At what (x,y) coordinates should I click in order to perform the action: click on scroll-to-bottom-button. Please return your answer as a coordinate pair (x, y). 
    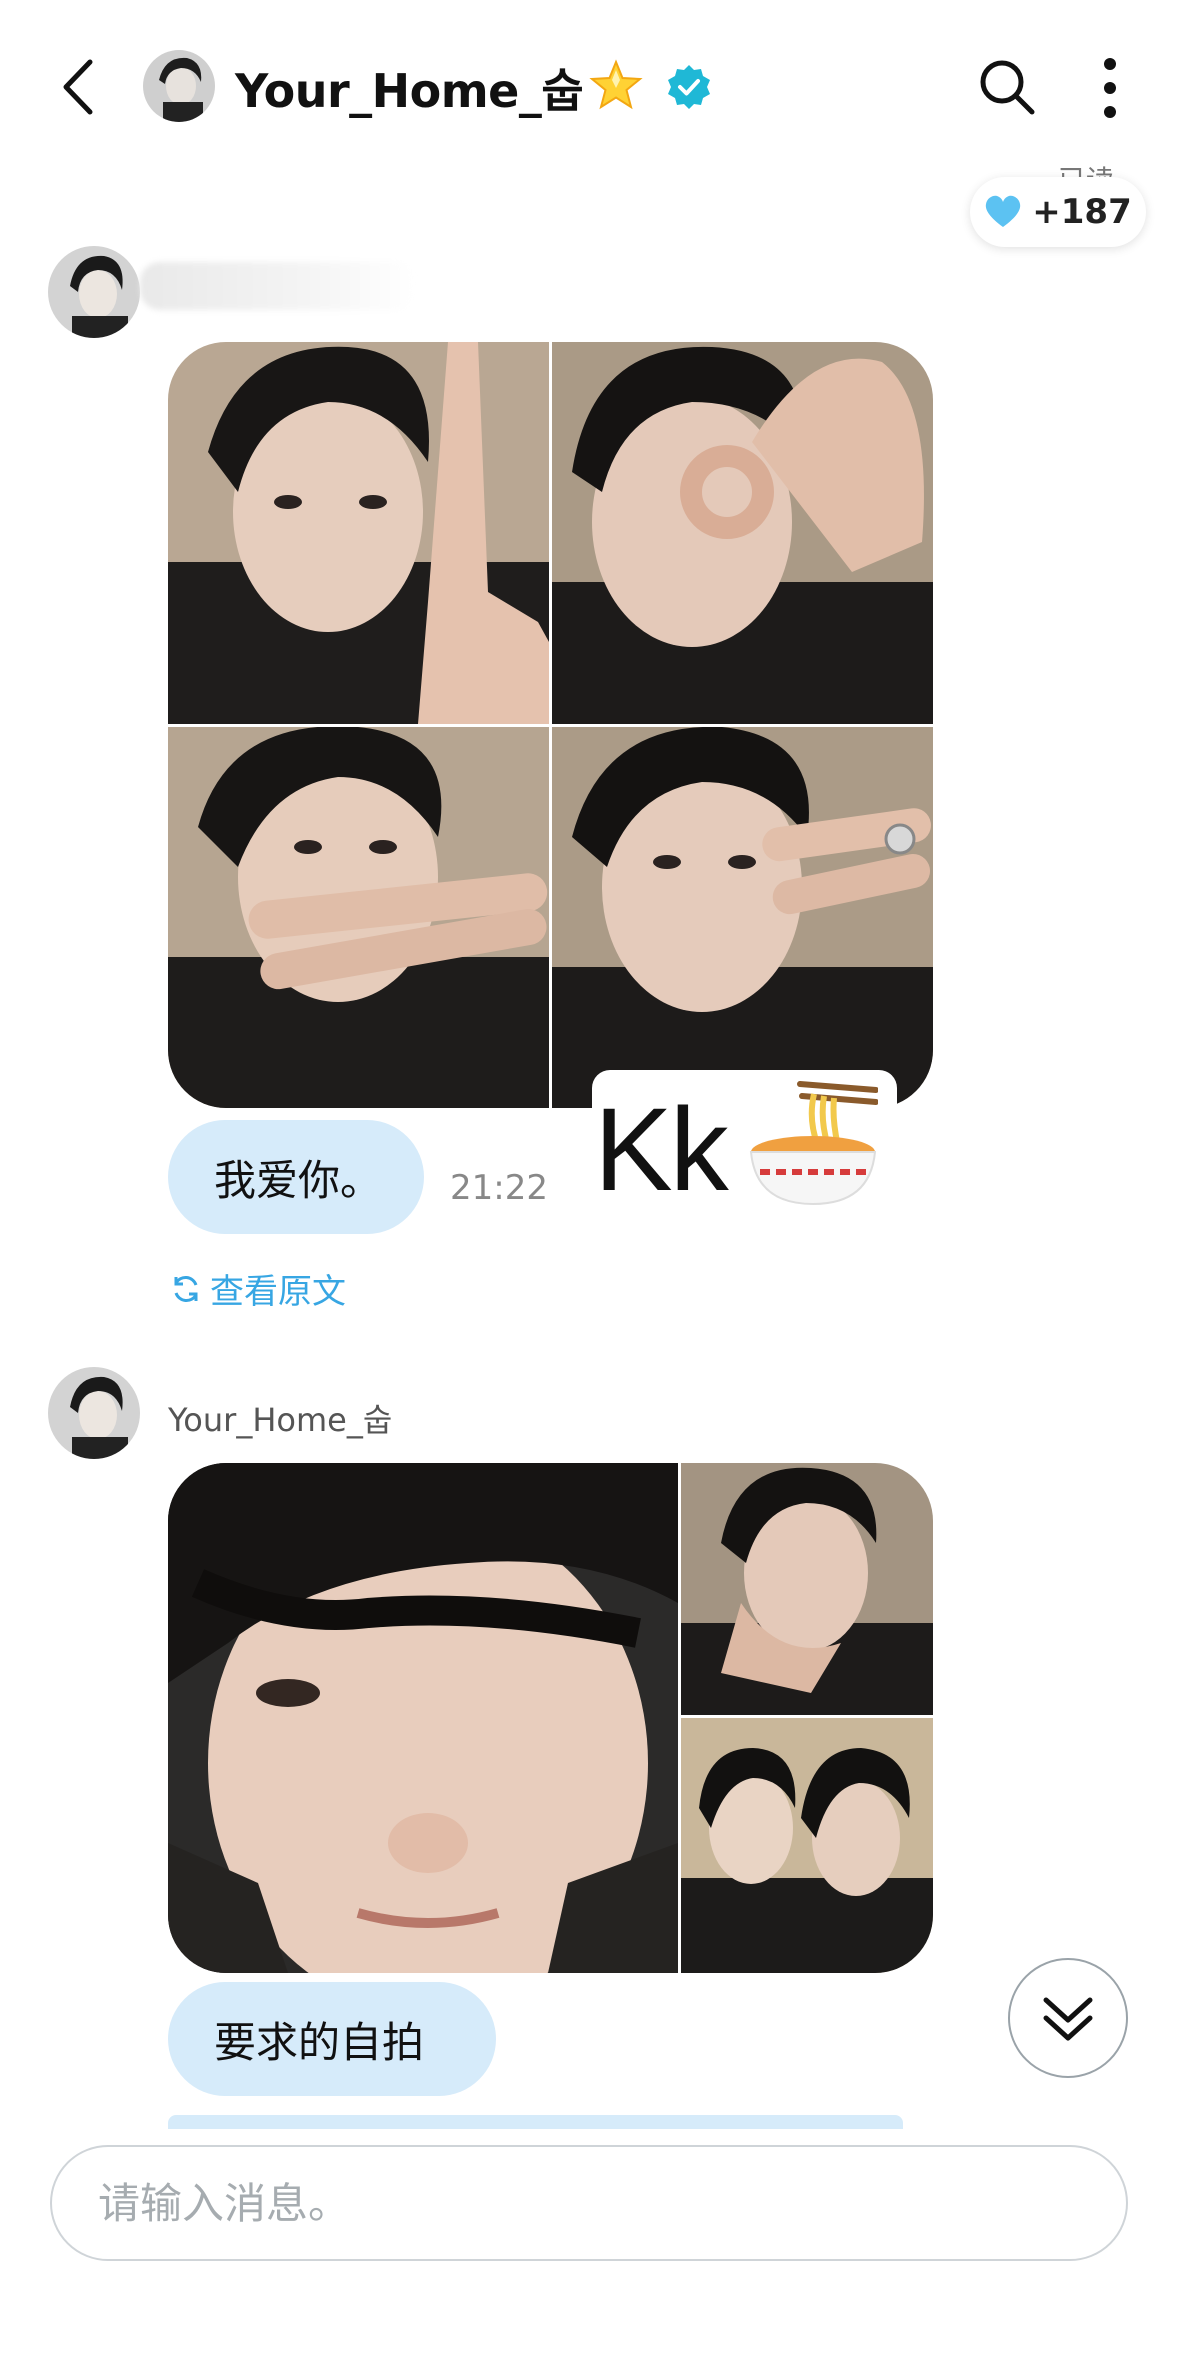
    Looking at the image, I should click on (1068, 2018).